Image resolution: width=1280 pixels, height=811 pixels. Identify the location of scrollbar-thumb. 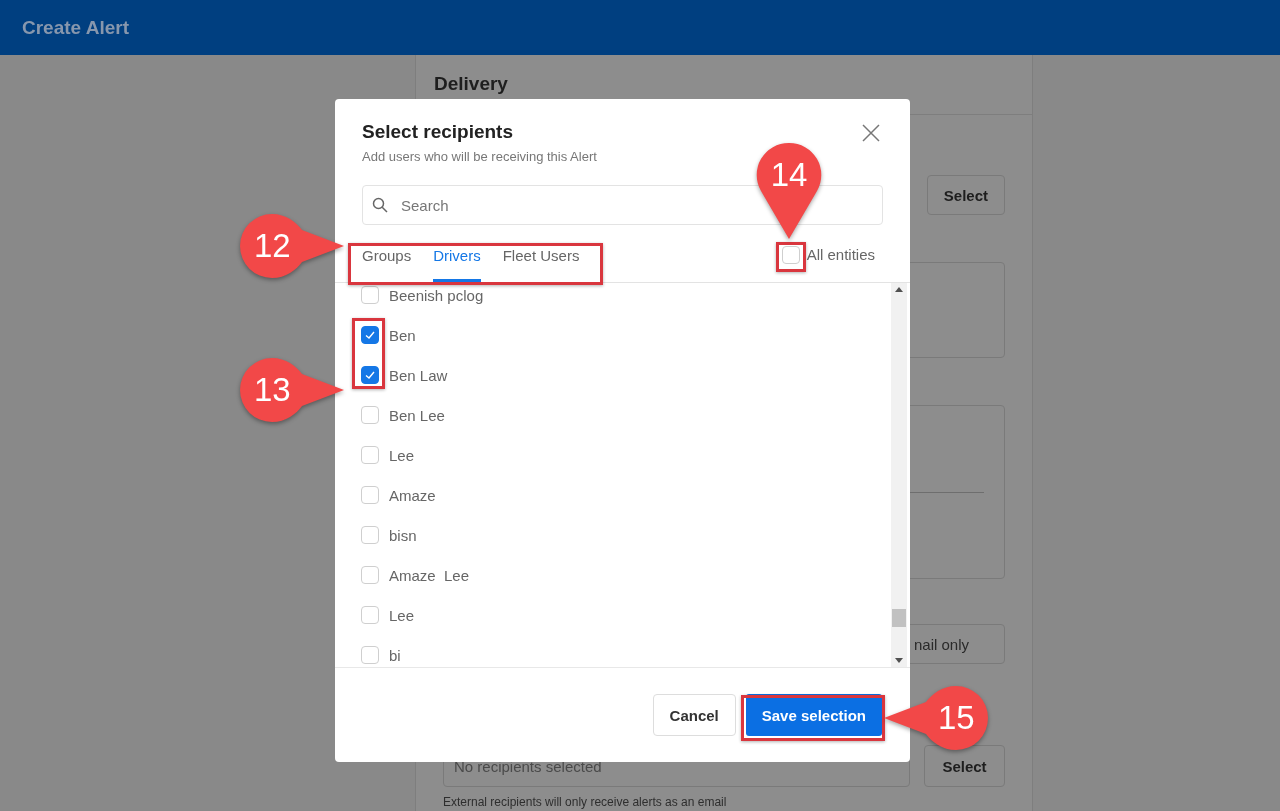
(899, 618).